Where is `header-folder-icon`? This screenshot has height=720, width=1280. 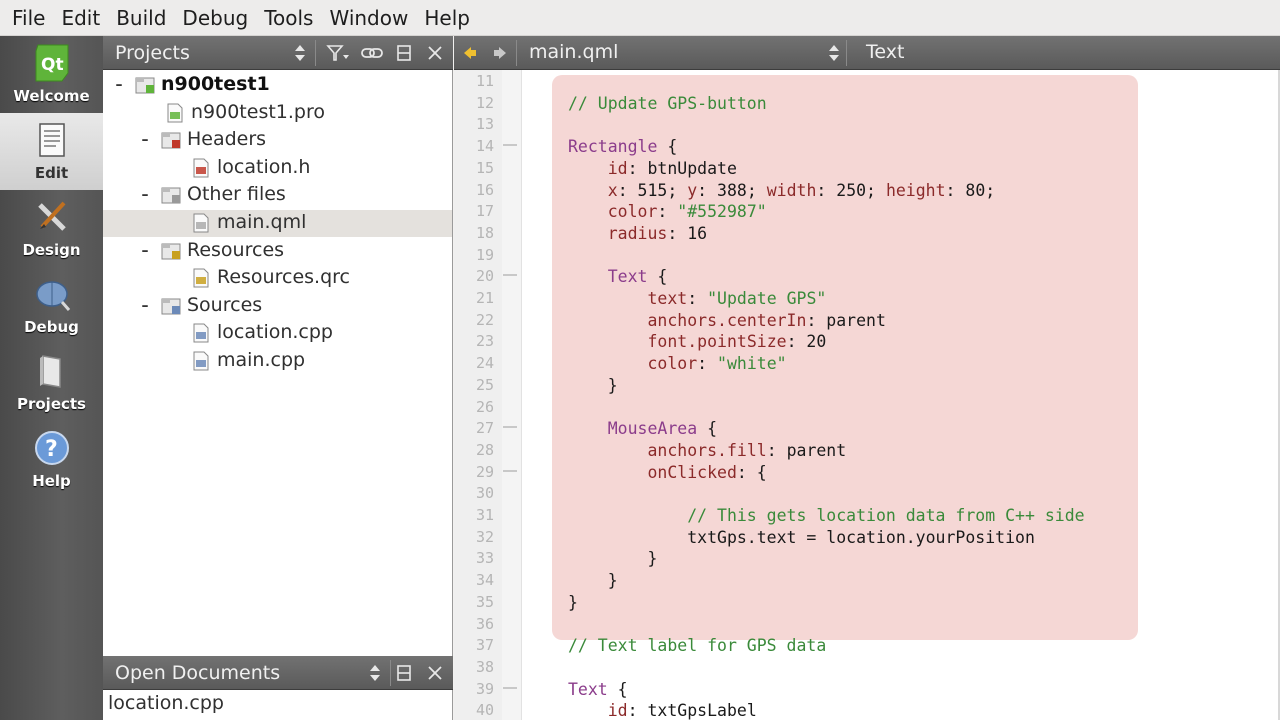
header-folder-icon is located at coordinates (171, 140).